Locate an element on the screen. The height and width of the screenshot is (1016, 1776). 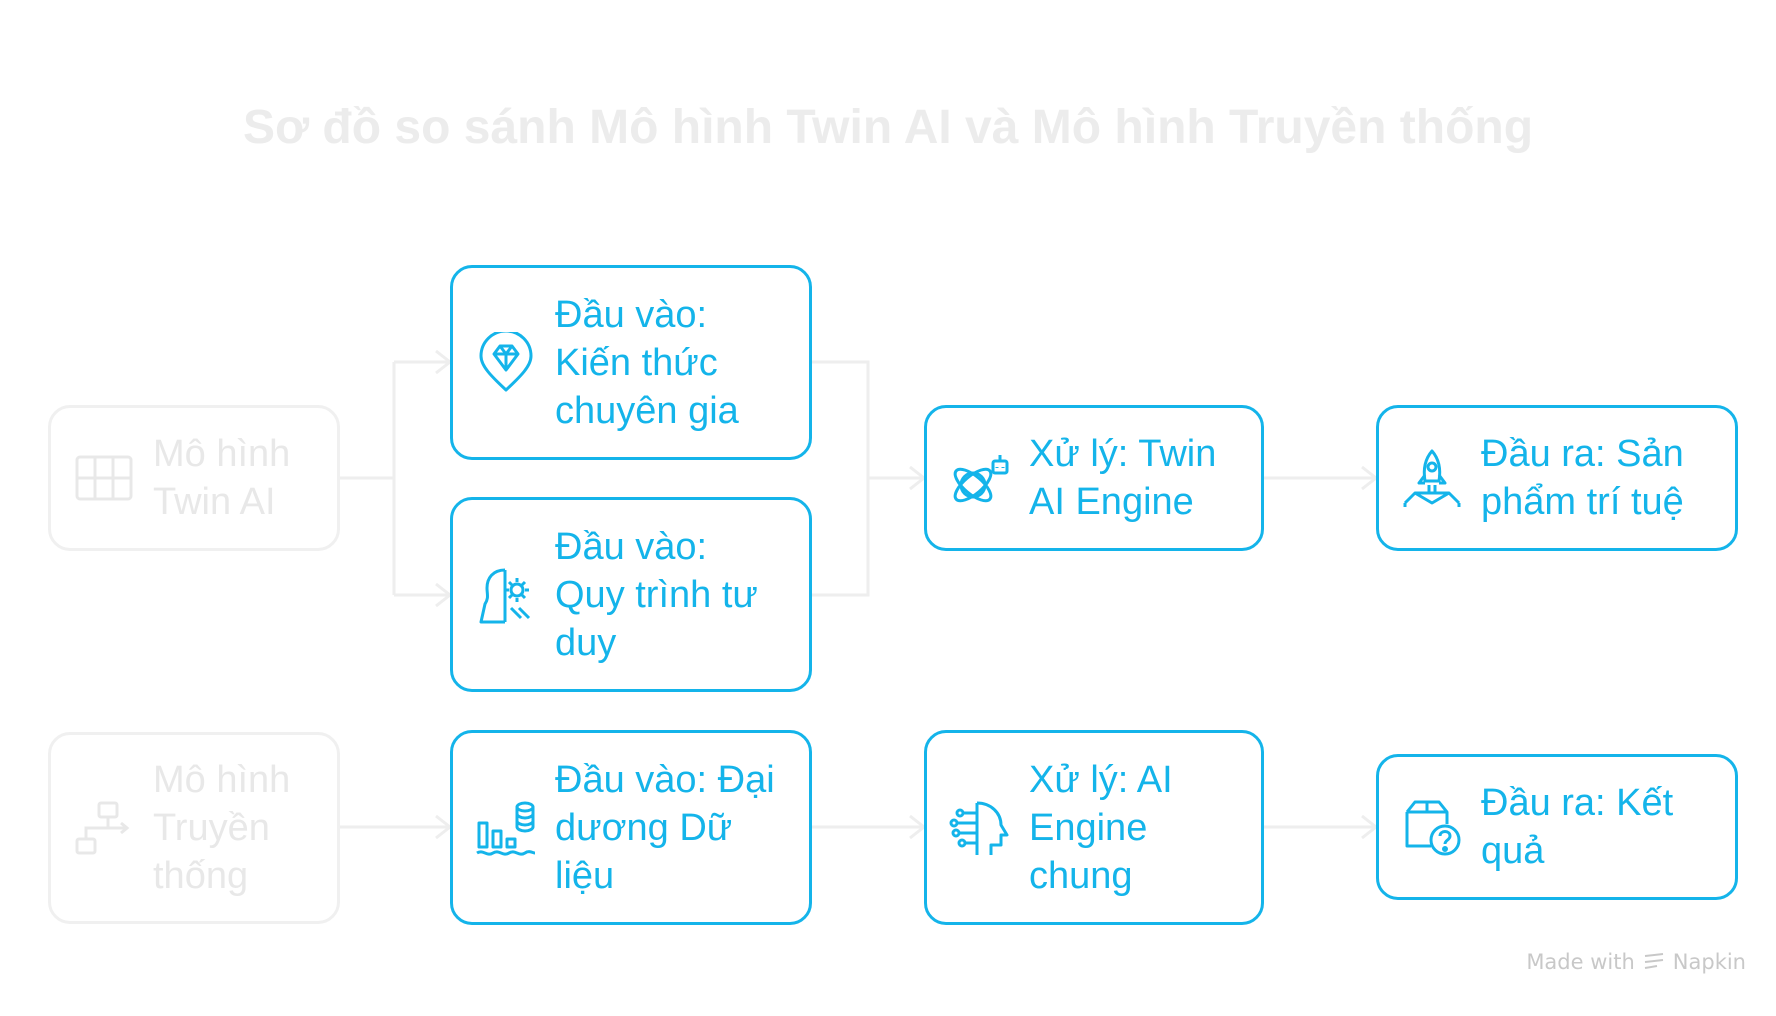
footer: Made with Napkin is located at coordinates (1636, 962).